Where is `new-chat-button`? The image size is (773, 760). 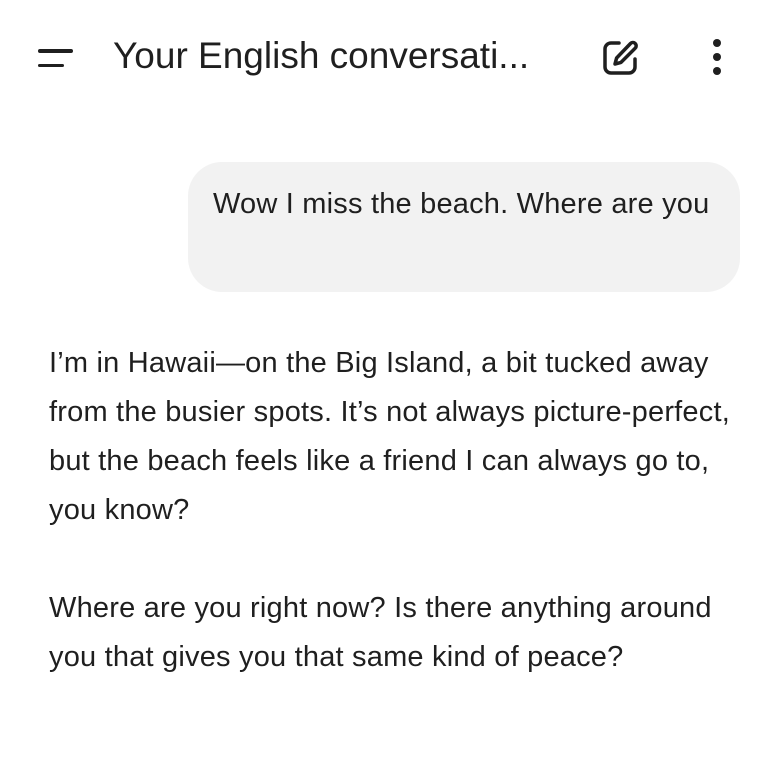 new-chat-button is located at coordinates (620, 58).